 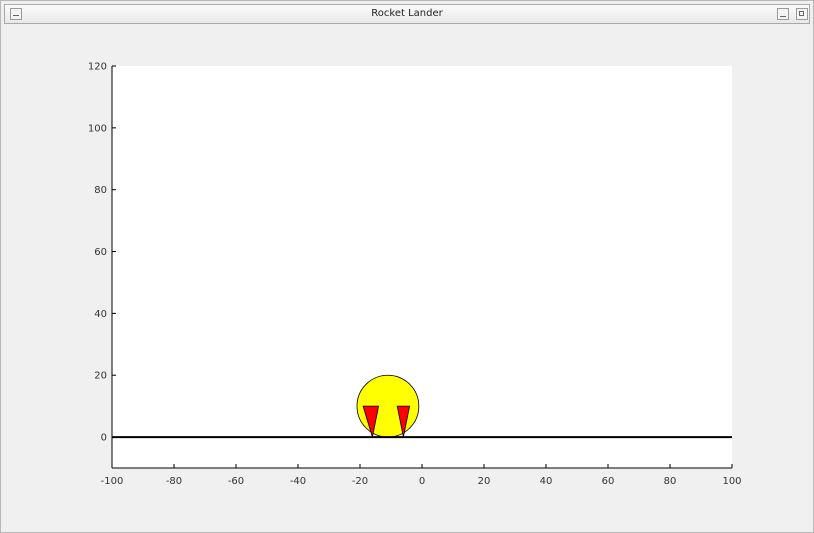 I want to click on y-tick-label: 0, so click(x=104, y=438).